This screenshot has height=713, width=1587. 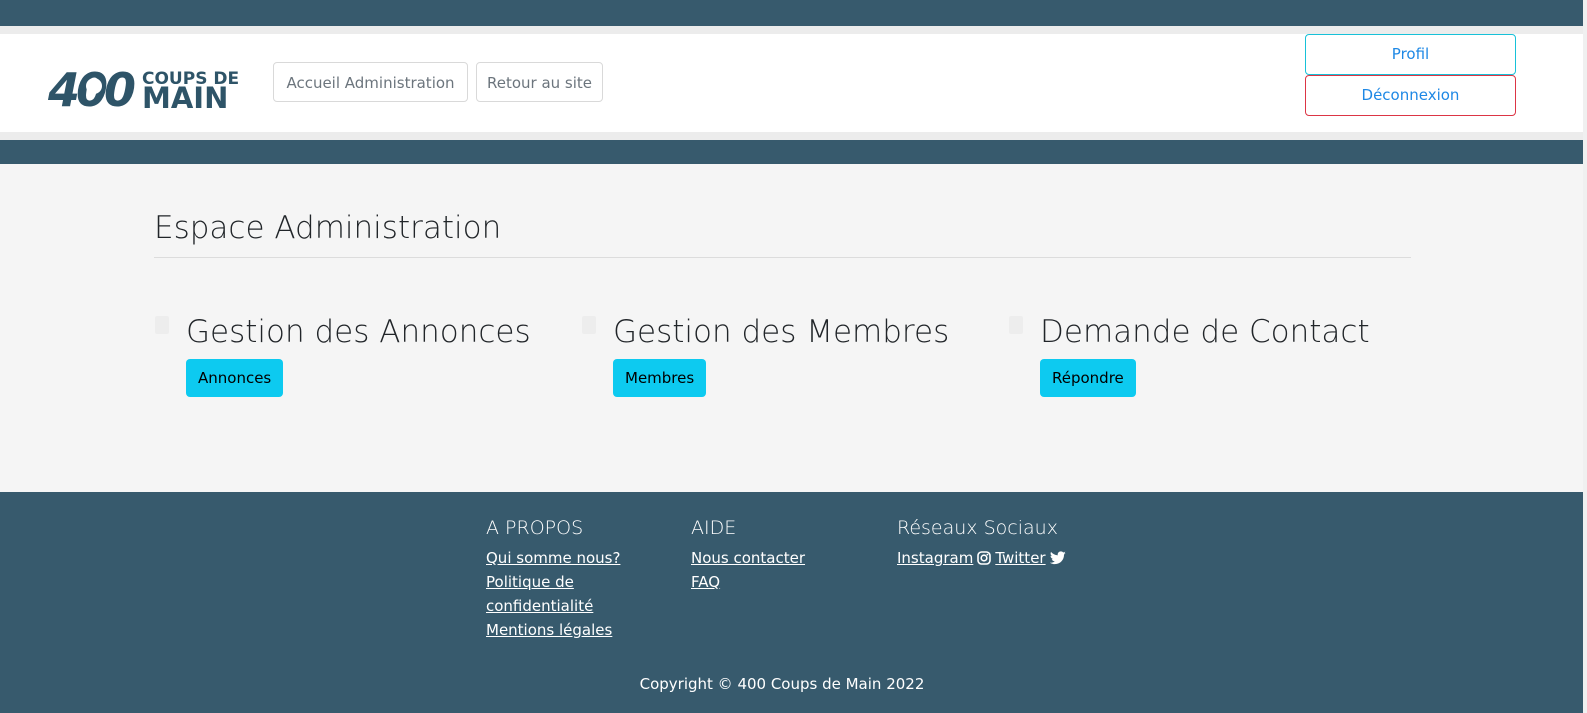 What do you see at coordinates (235, 378) in the screenshot?
I see `ads-button: Annonces` at bounding box center [235, 378].